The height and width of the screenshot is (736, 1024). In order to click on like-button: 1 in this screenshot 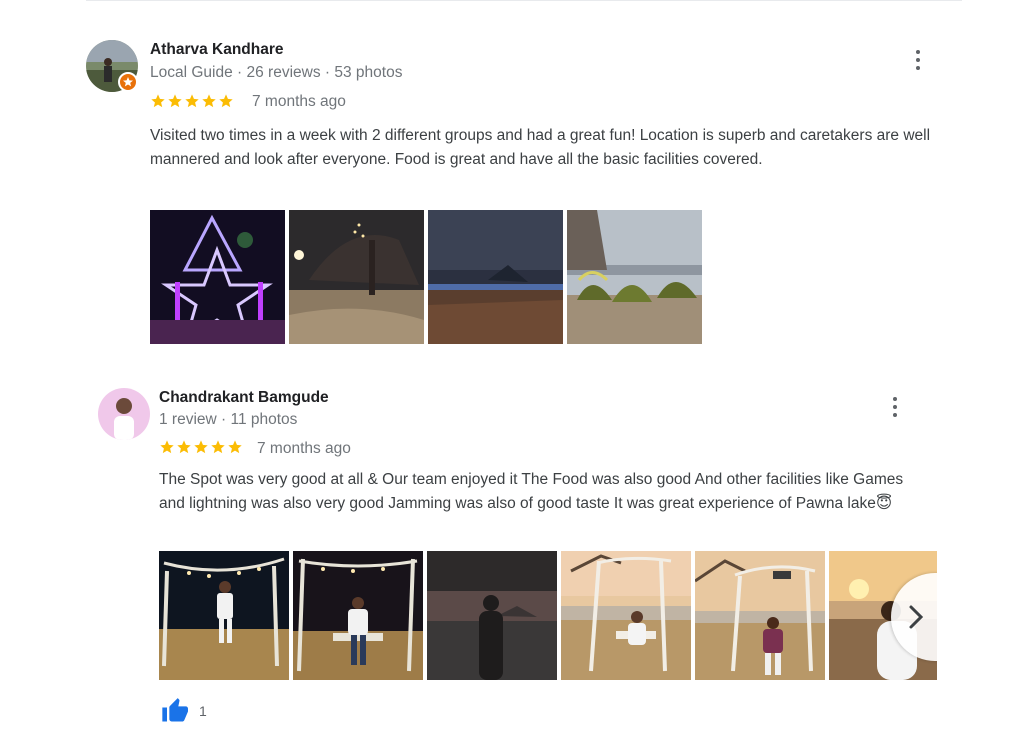, I will do `click(183, 711)`.